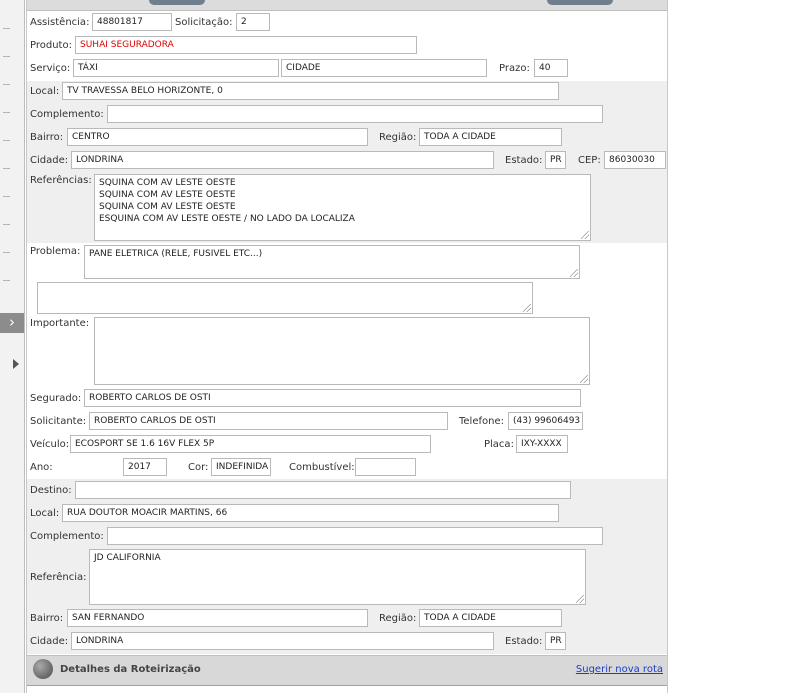 This screenshot has height=693, width=806. I want to click on servico-label: Serviço:, so click(50, 68).